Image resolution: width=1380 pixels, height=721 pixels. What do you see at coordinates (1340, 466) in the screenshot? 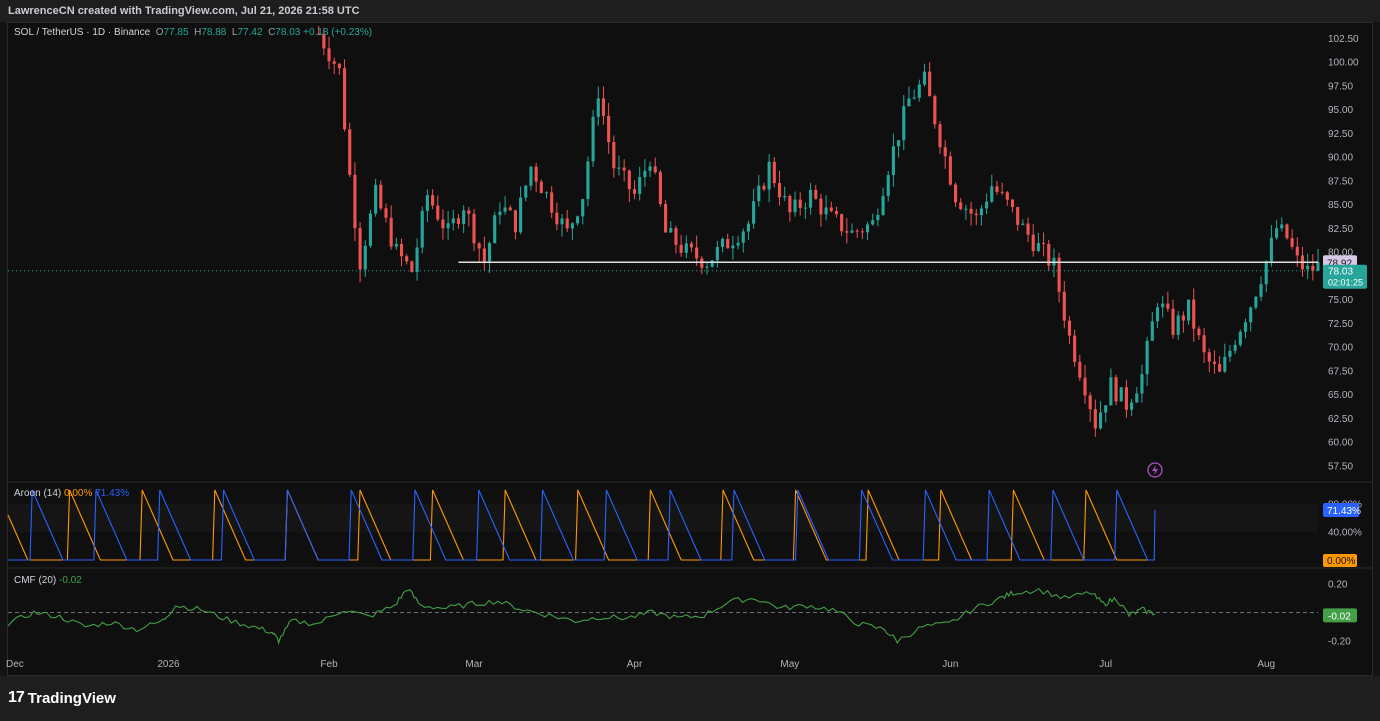
I see `price-tick-label: 57.50` at bounding box center [1340, 466].